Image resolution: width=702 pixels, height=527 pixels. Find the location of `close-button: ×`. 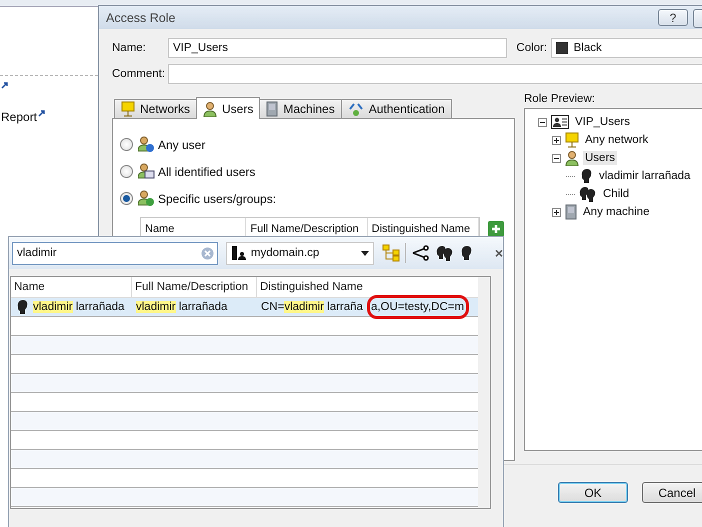

close-button: × is located at coordinates (498, 253).